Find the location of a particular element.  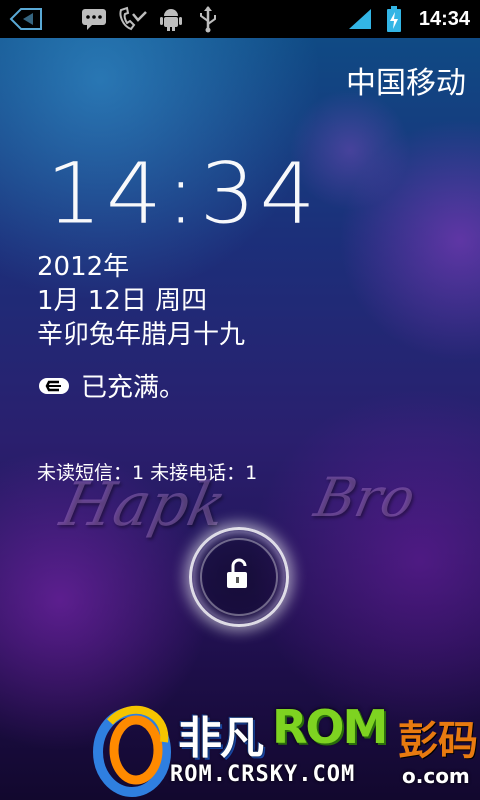

charging-text: 已充满。 is located at coordinates (133, 387).